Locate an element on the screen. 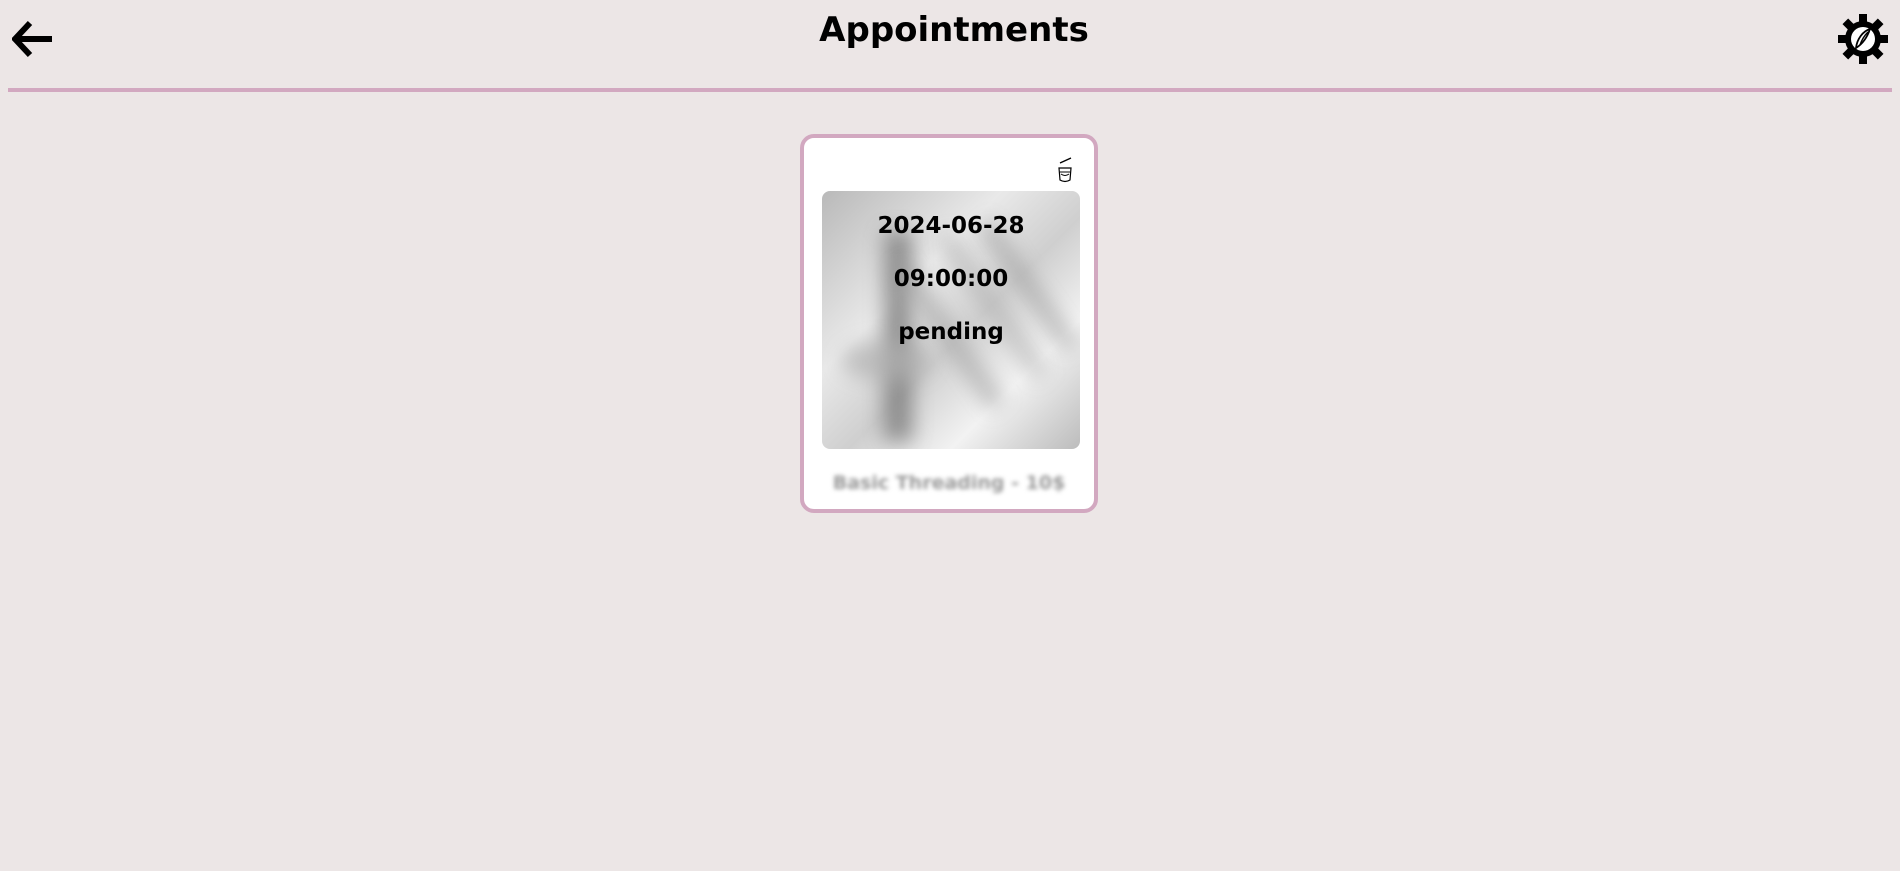 The height and width of the screenshot is (871, 1900). gear-icon is located at coordinates (1863, 39).